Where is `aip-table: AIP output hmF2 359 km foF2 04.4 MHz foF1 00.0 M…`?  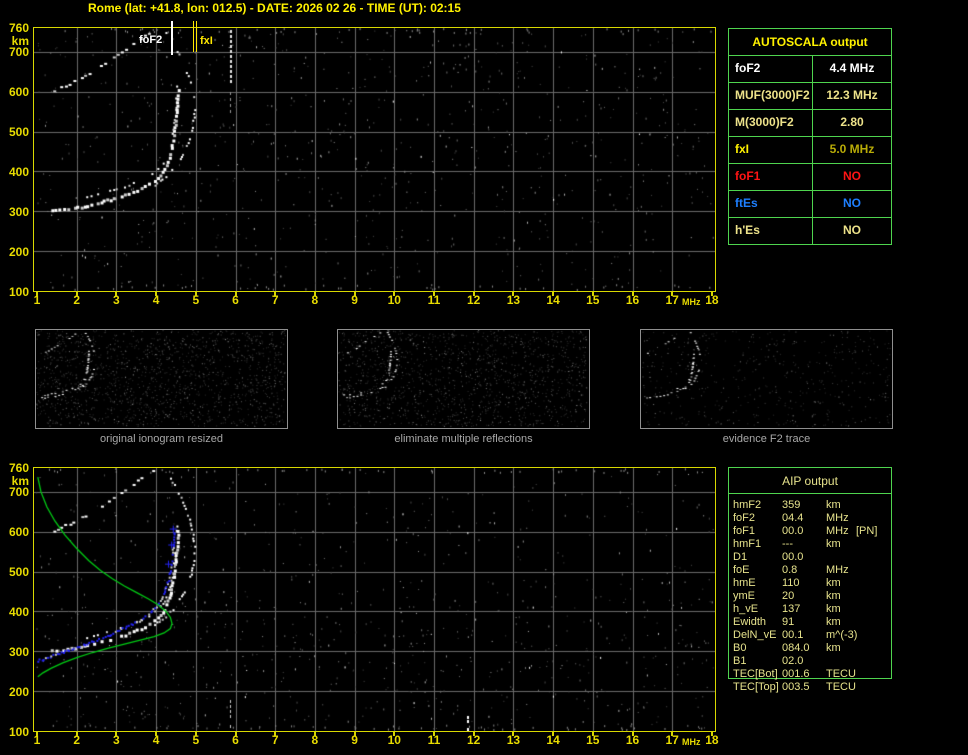
aip-table: AIP output hmF2 359 km foF2 04.4 MHz foF1 00.0 M… is located at coordinates (810, 582).